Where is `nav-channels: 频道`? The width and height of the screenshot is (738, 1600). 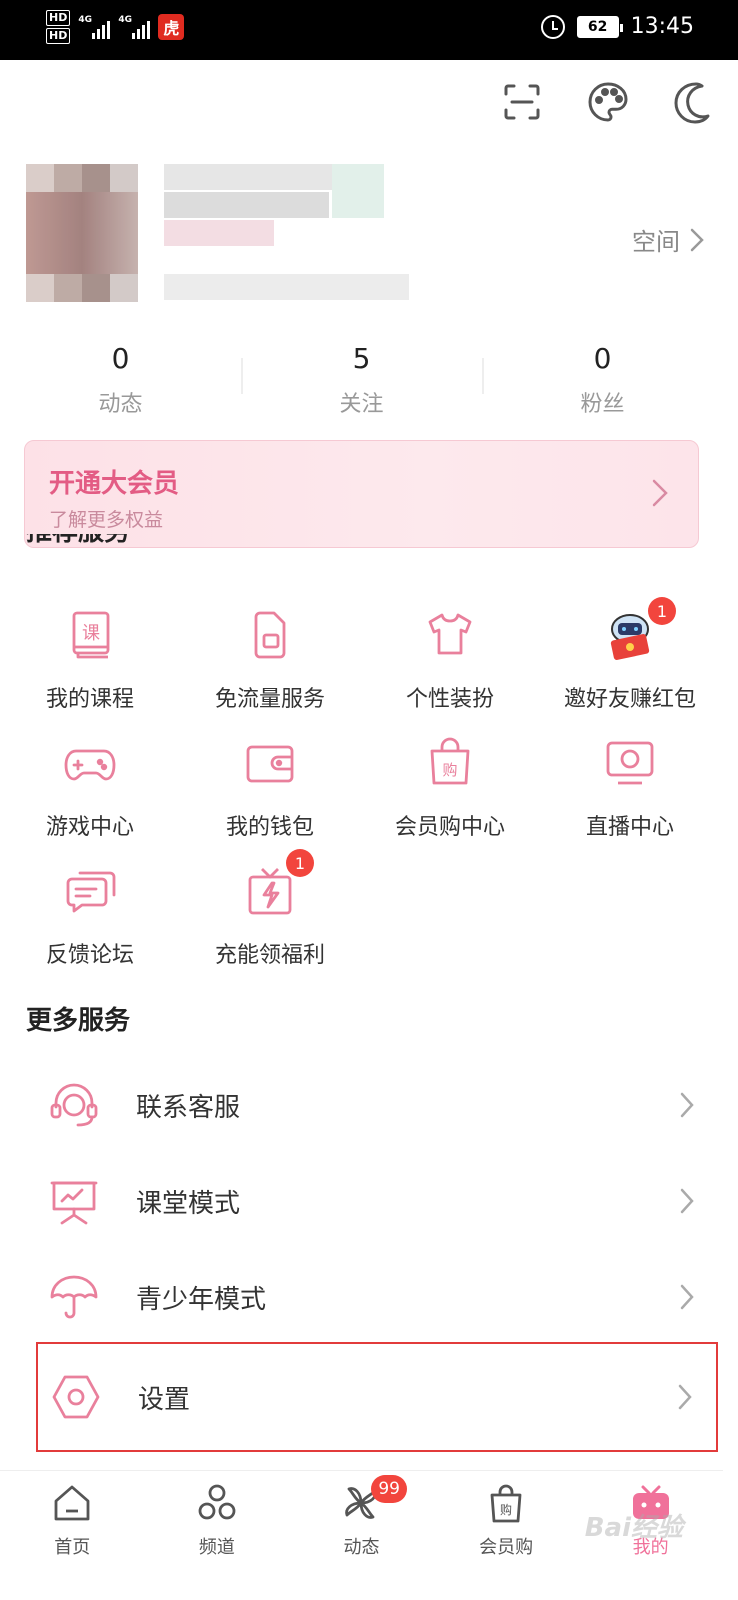 nav-channels: 频道 is located at coordinates (217, 1535).